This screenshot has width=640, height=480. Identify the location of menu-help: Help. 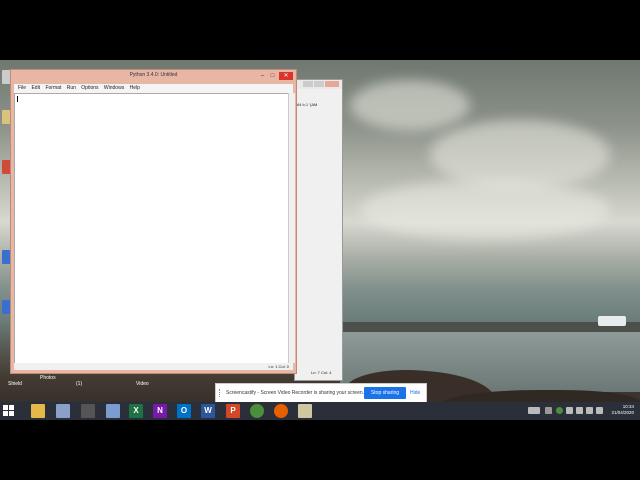
(135, 88).